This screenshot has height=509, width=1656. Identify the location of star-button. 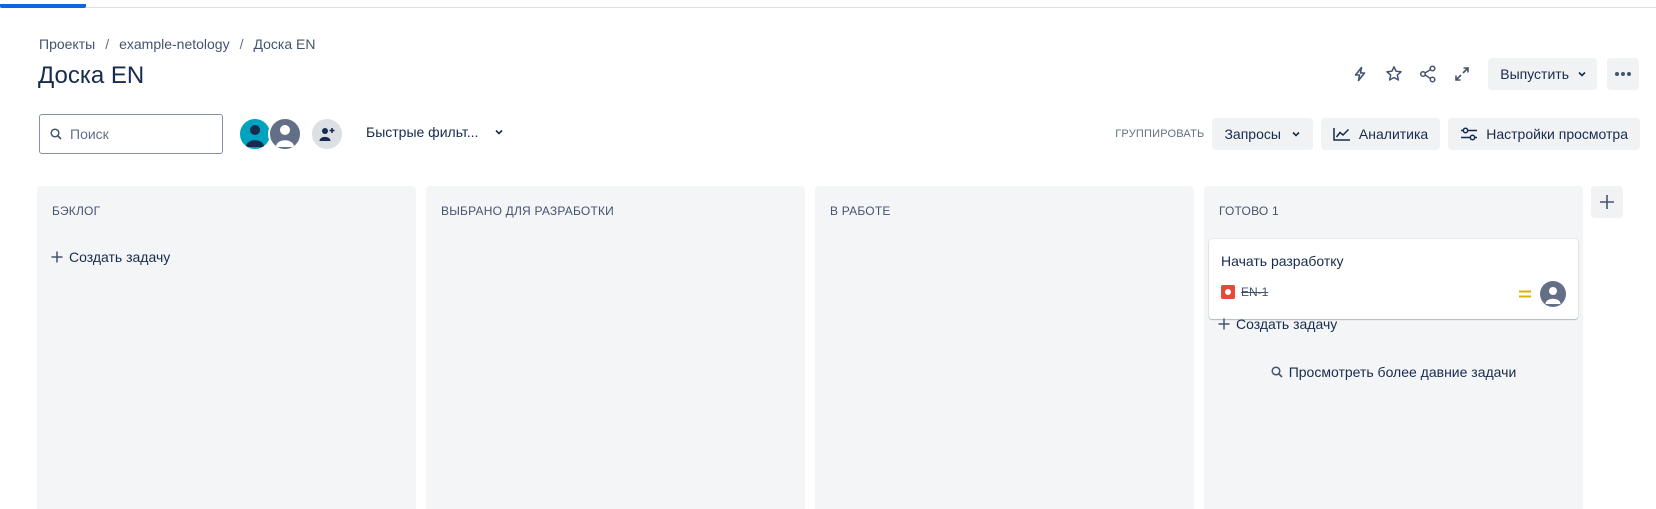
(1394, 74).